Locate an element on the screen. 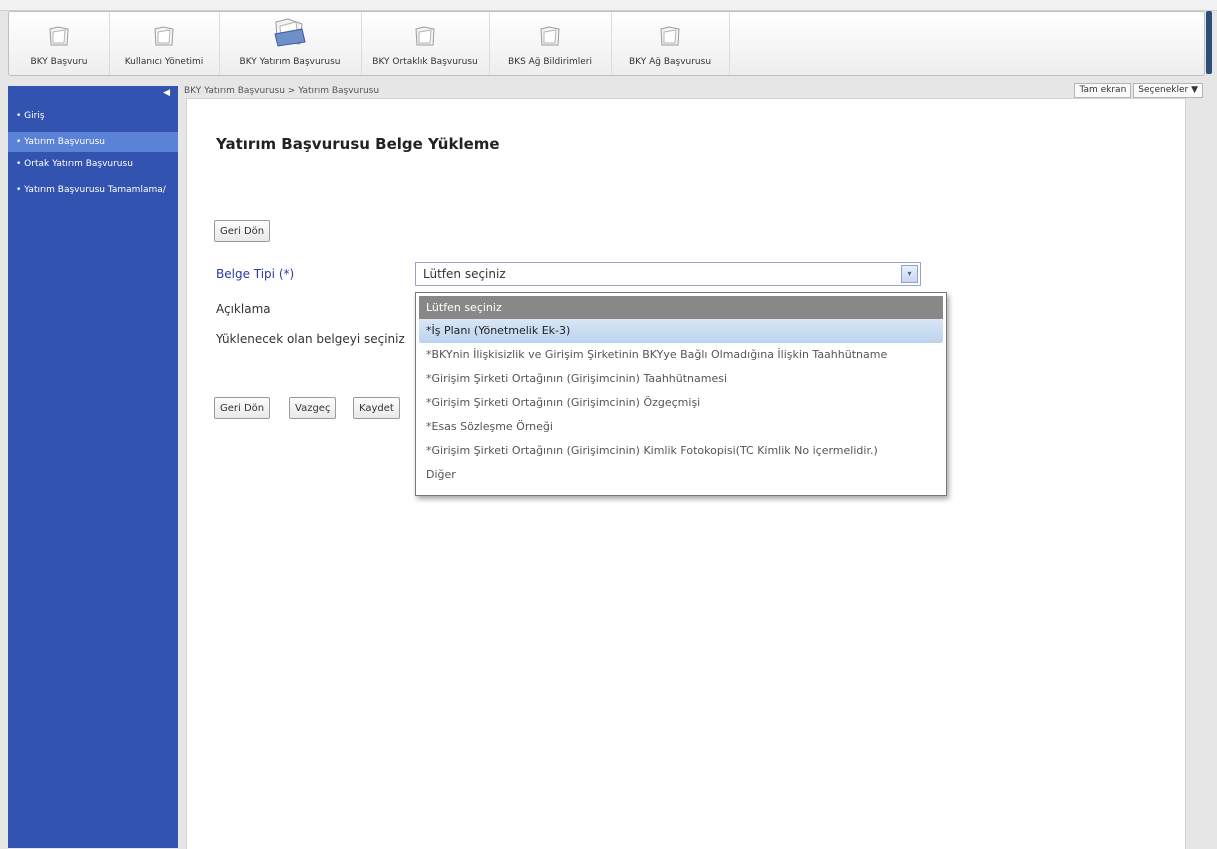  cancel-button: Vazgeç is located at coordinates (313, 408).